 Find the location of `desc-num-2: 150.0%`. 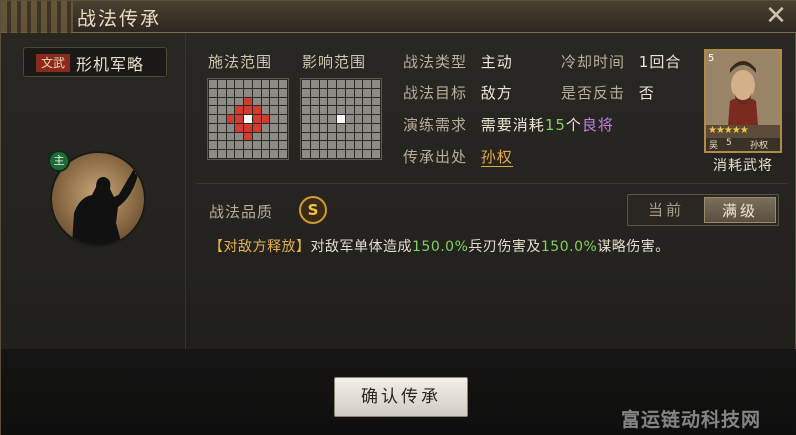

desc-num-2: 150.0% is located at coordinates (569, 247).